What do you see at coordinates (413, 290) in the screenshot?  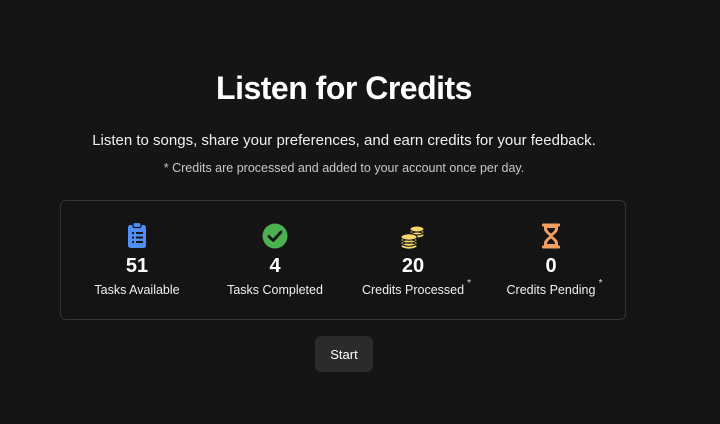 I see `stat-label-text: Credits Processed` at bounding box center [413, 290].